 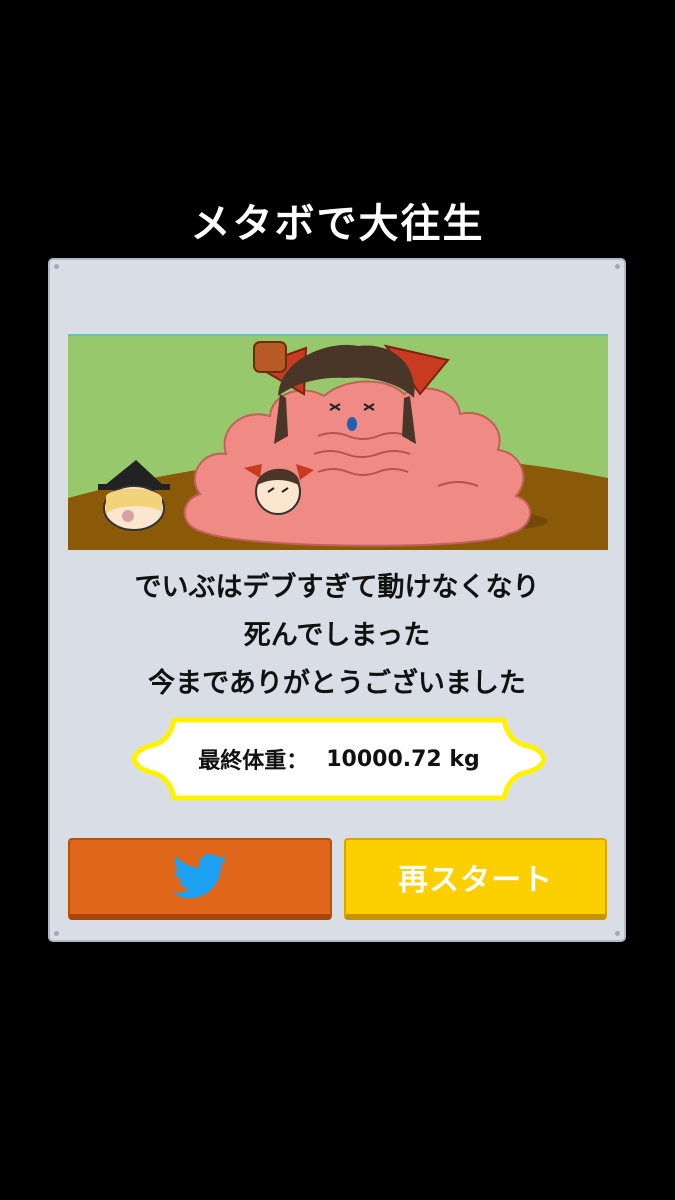 I want to click on message-line: 今までありがとうございました, so click(x=337, y=683).